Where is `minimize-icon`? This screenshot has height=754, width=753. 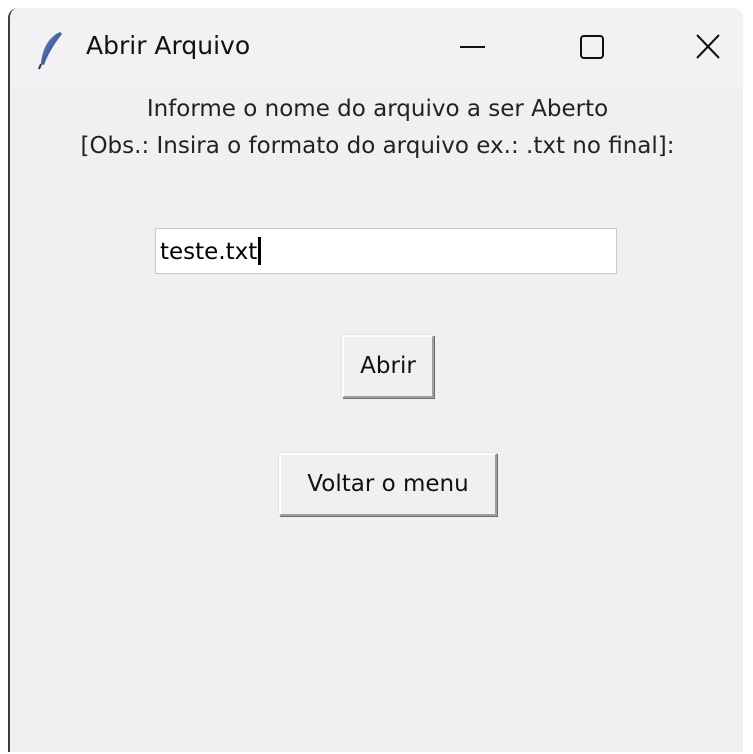 minimize-icon is located at coordinates (472, 47).